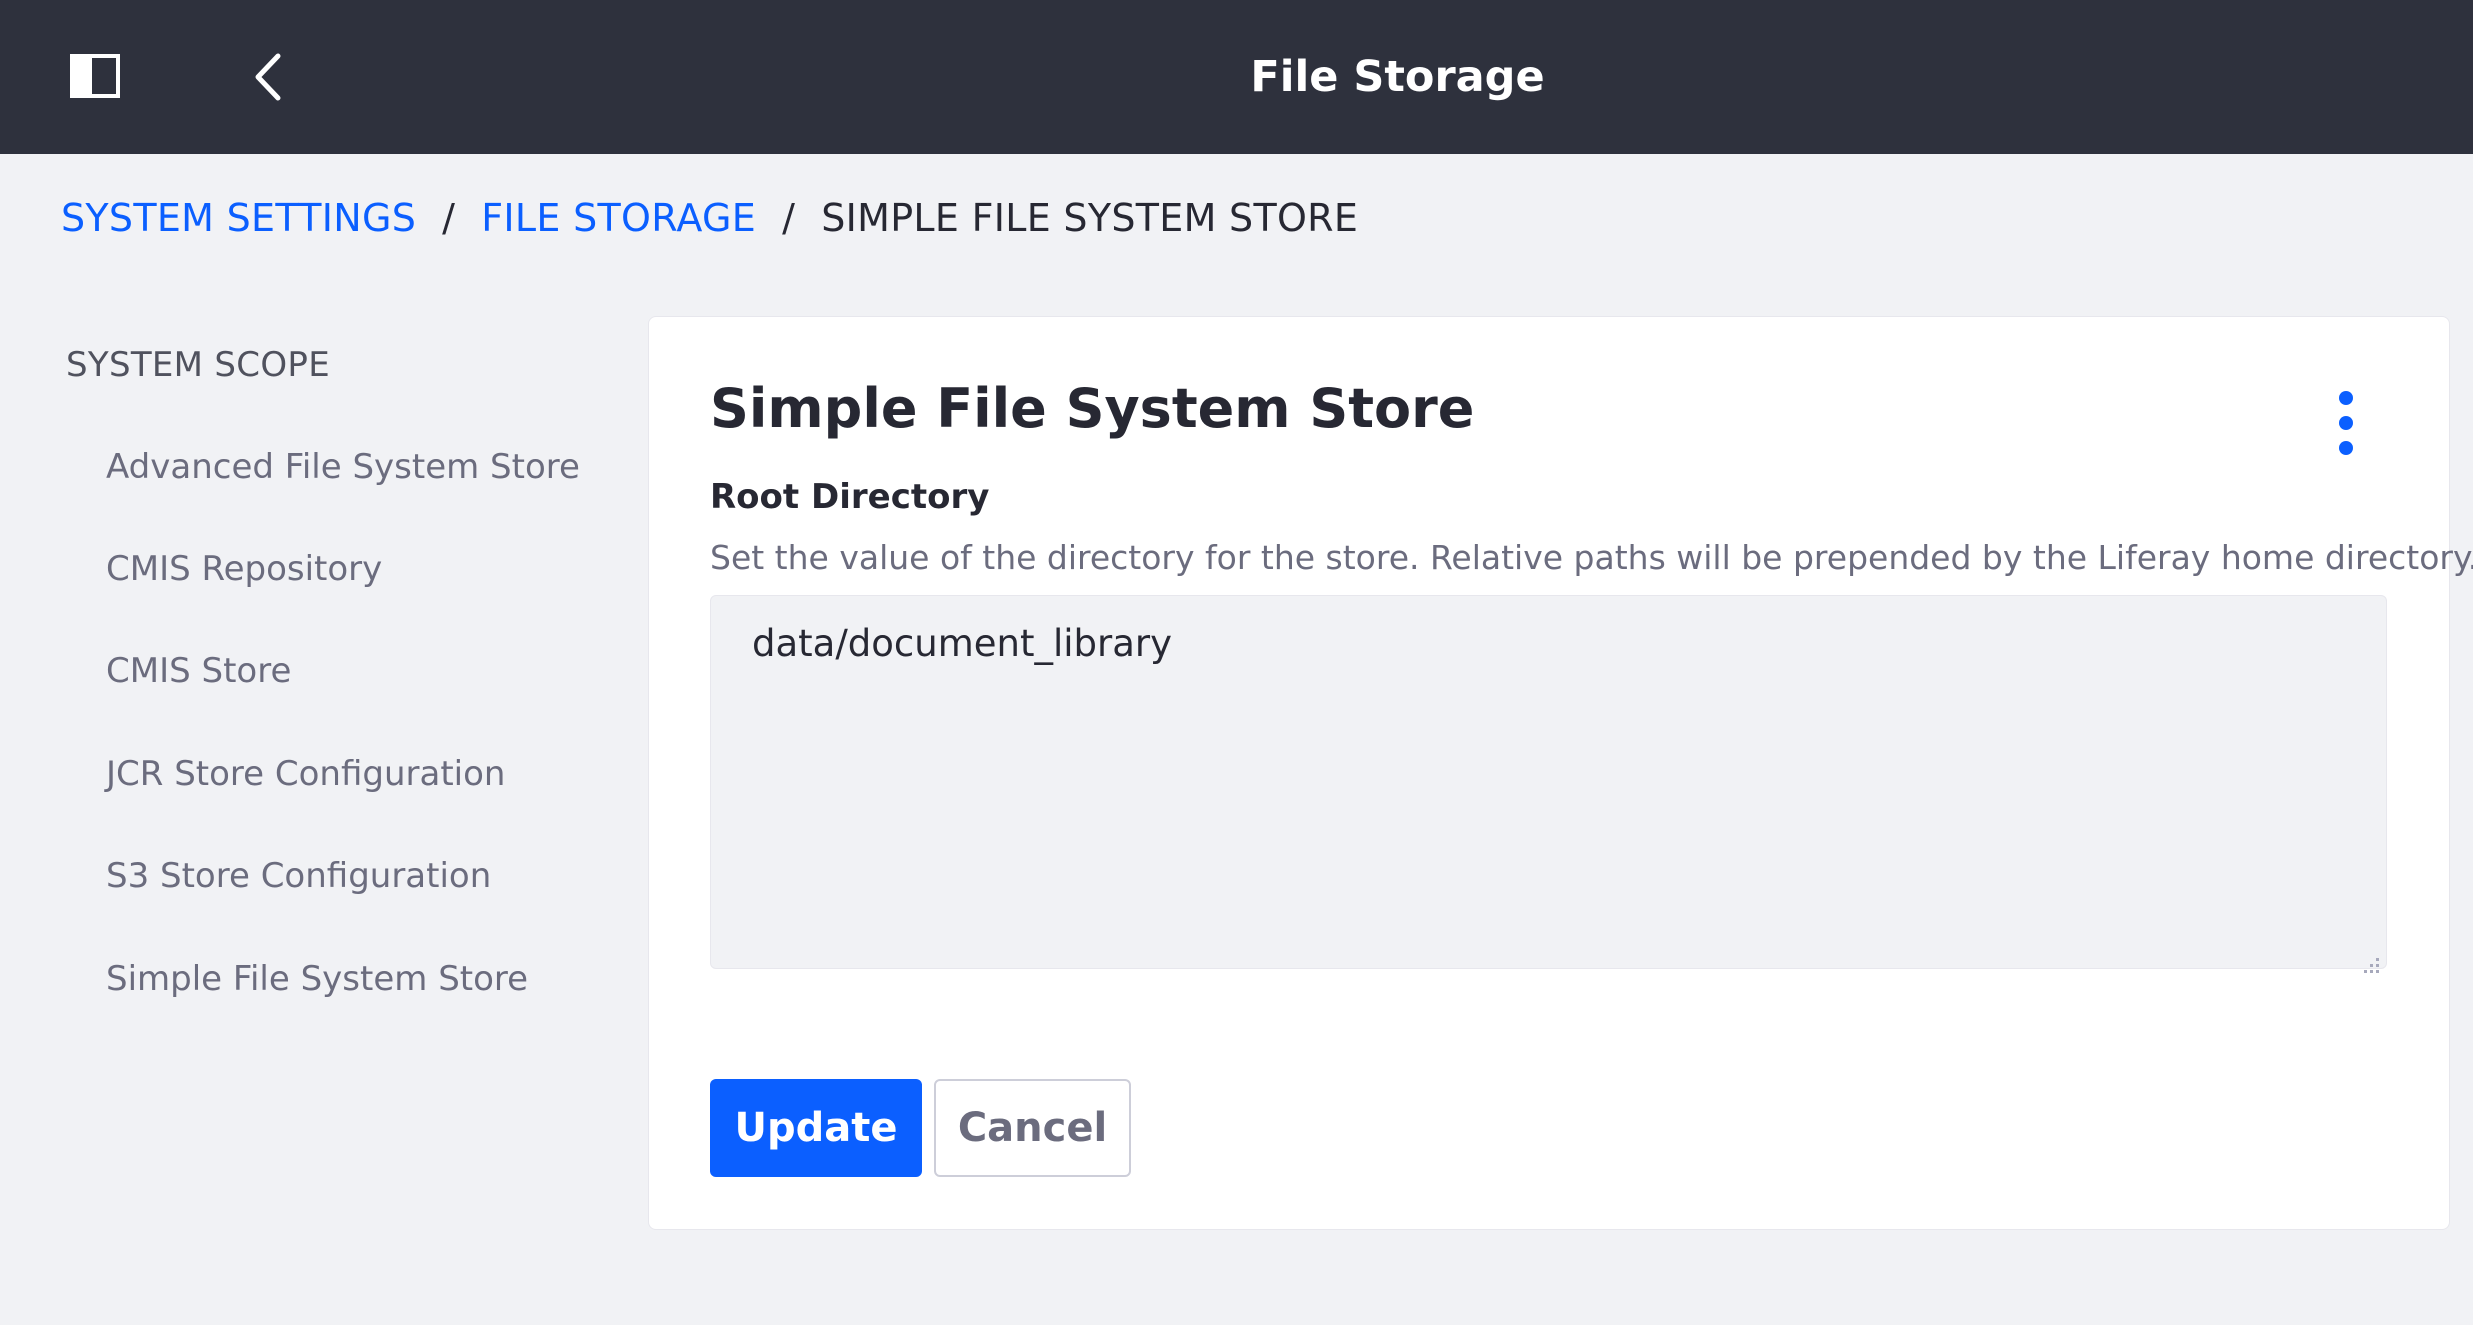 The width and height of the screenshot is (2473, 1325). What do you see at coordinates (343, 467) in the screenshot?
I see `sidebar-item-advanced-file-system-store: Advanced File System Store` at bounding box center [343, 467].